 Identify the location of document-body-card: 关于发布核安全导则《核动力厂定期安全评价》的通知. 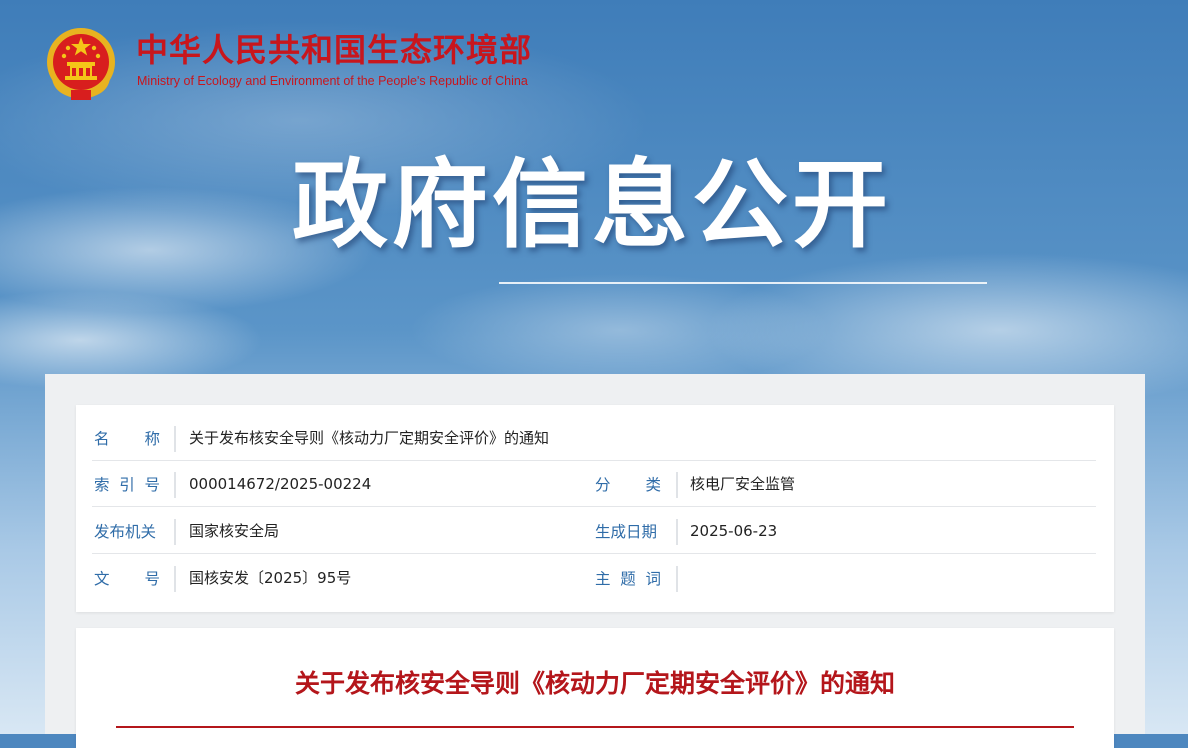
(595, 688).